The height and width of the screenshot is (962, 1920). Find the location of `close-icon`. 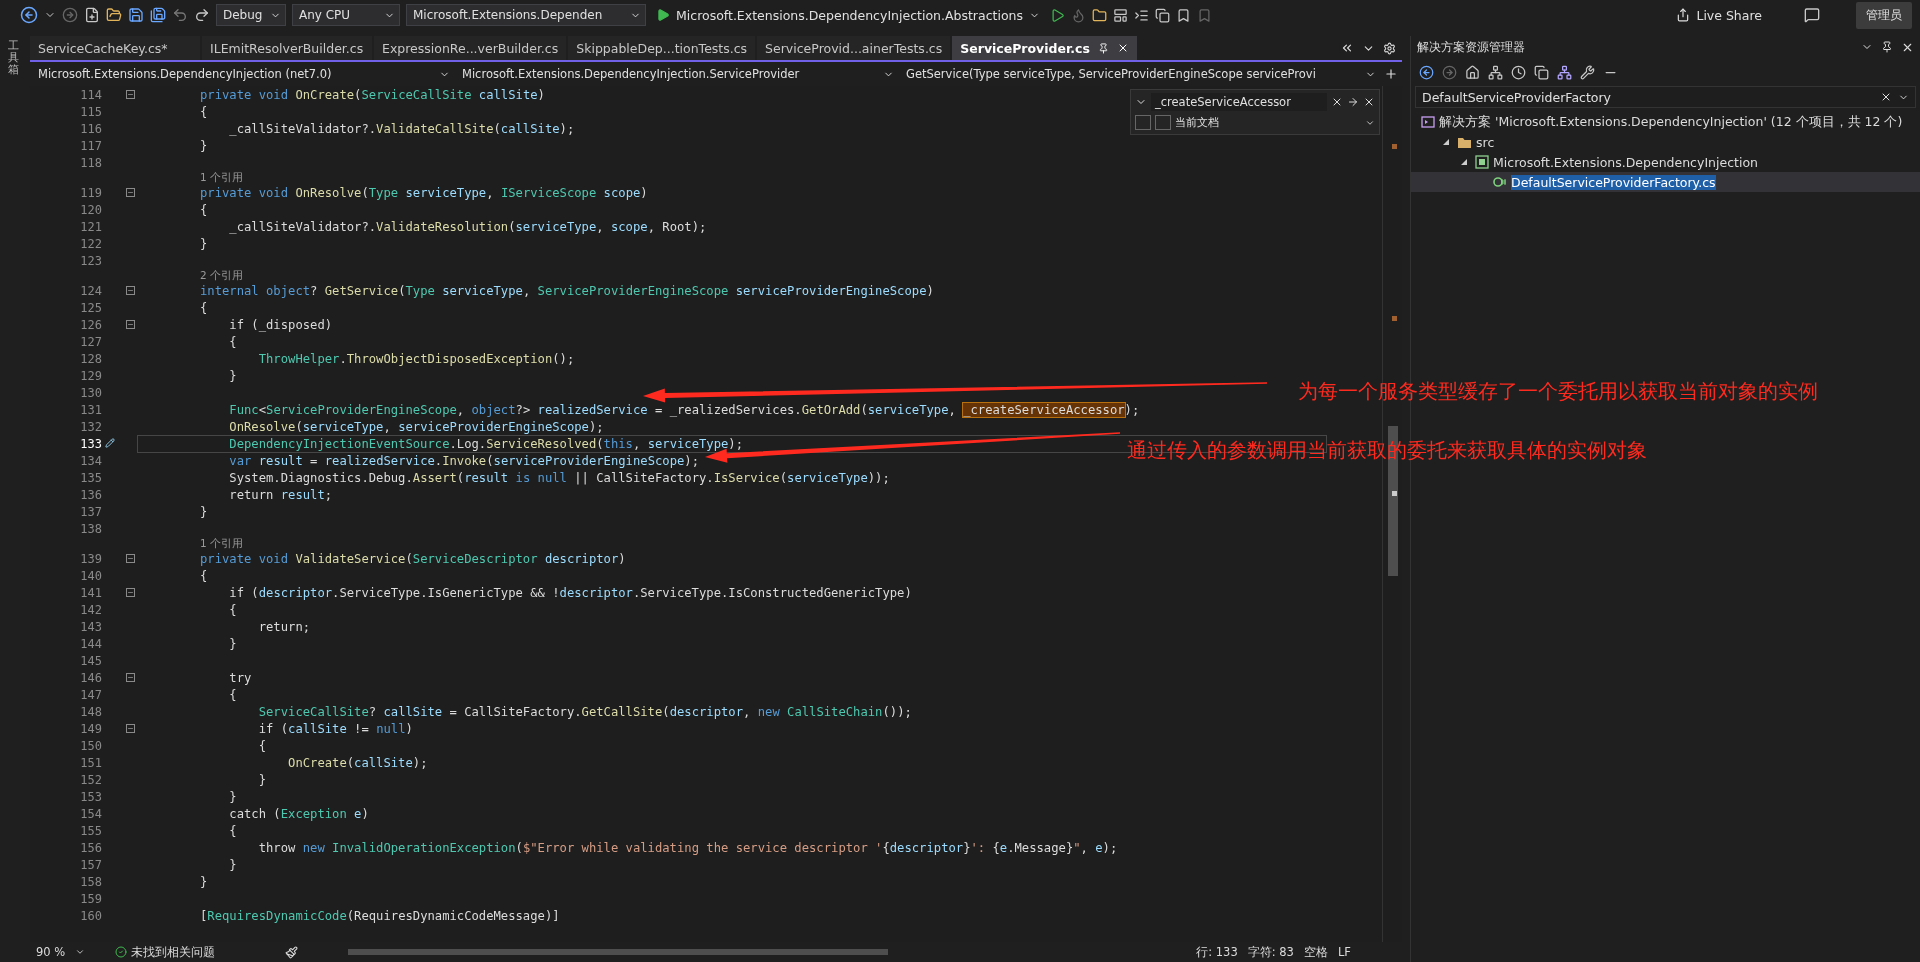

close-icon is located at coordinates (1369, 102).